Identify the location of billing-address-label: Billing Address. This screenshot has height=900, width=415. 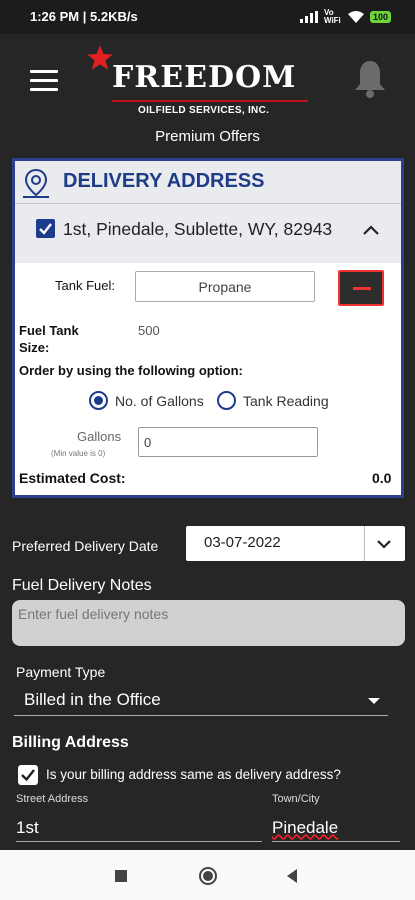
(70, 742).